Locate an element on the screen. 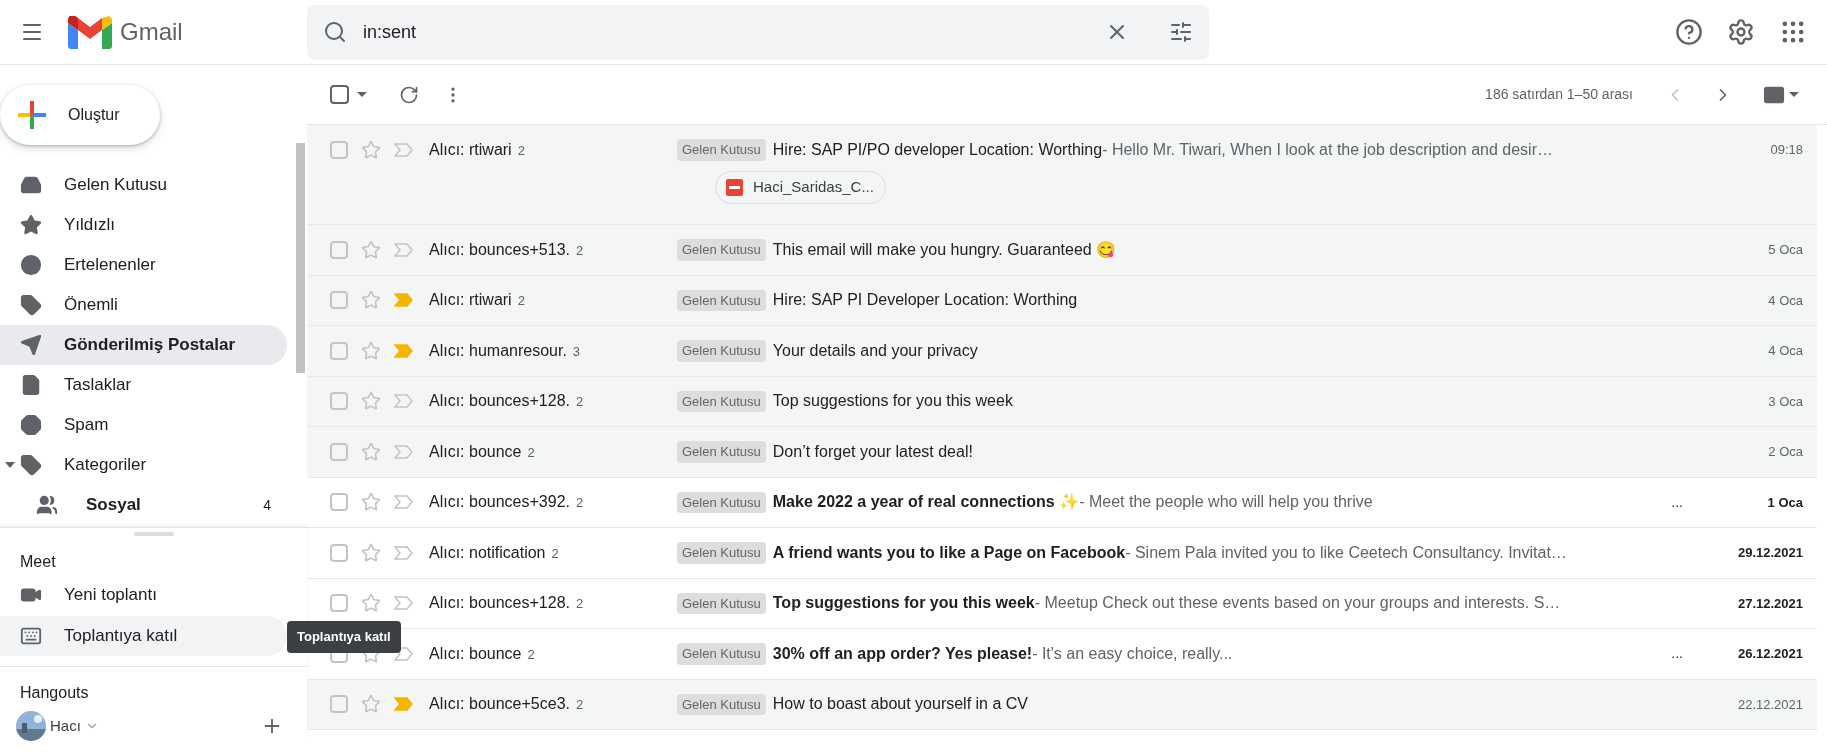  email-date: 26.12.2021 is located at coordinates (1769, 654).